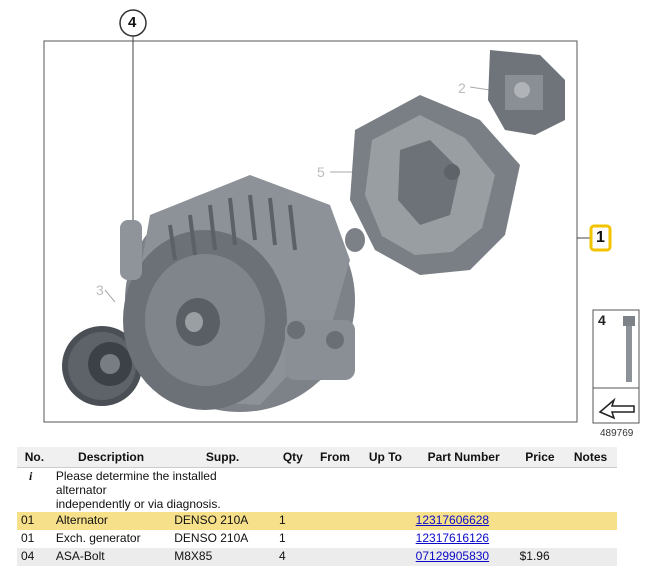 The height and width of the screenshot is (576, 653). What do you see at coordinates (602, 320) in the screenshot?
I see `inset-callout-4: 4` at bounding box center [602, 320].